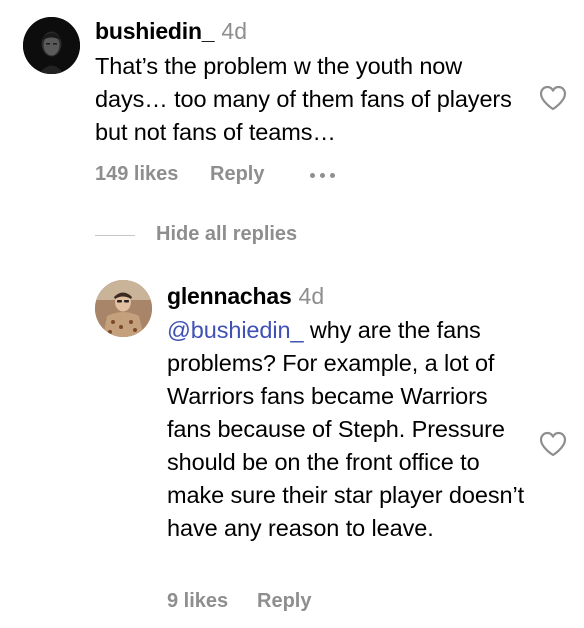 This screenshot has width=584, height=628. What do you see at coordinates (226, 234) in the screenshot?
I see `hide-replies-button: Hide all replies` at bounding box center [226, 234].